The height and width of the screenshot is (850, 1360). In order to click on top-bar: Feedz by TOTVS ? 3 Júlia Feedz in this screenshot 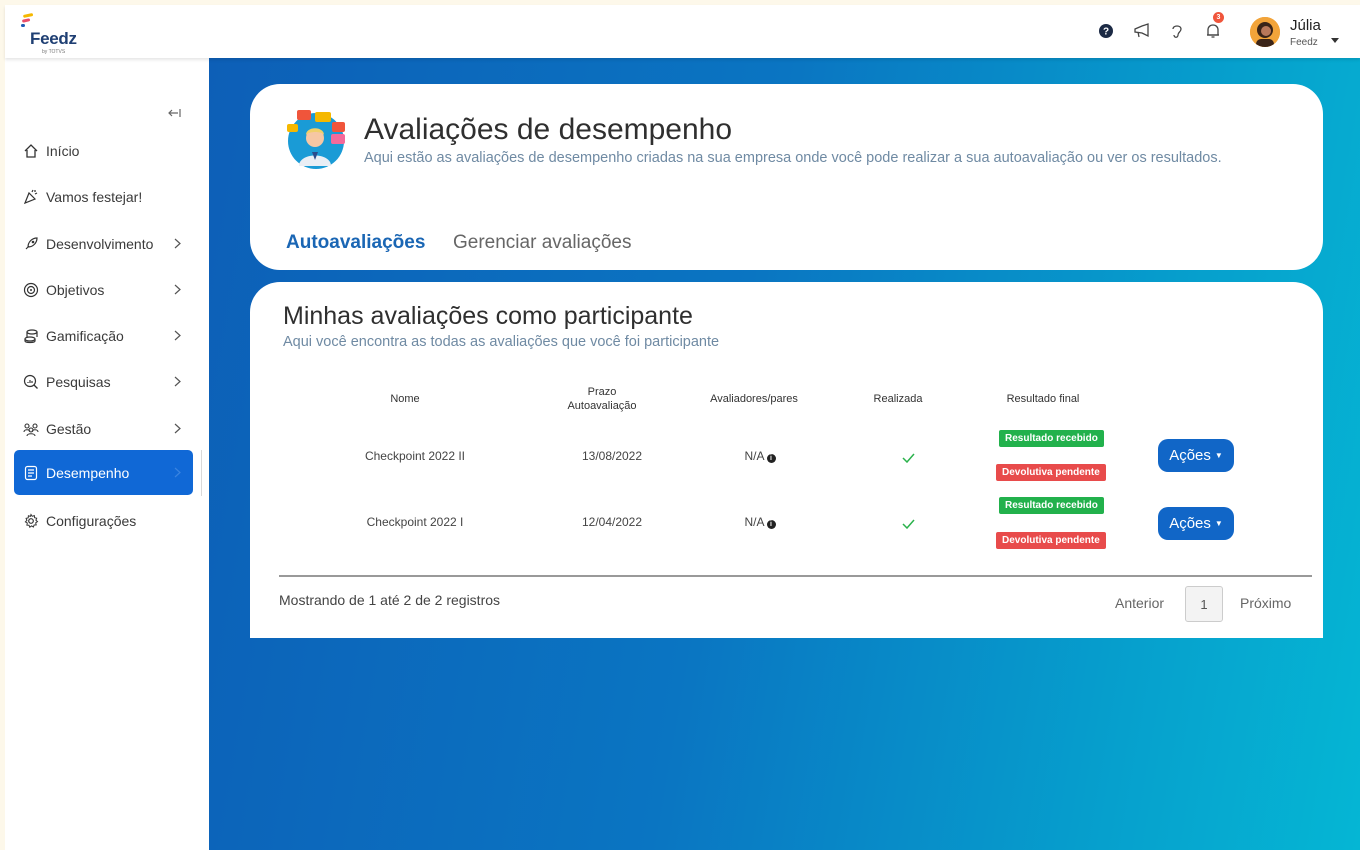, I will do `click(682, 31)`.